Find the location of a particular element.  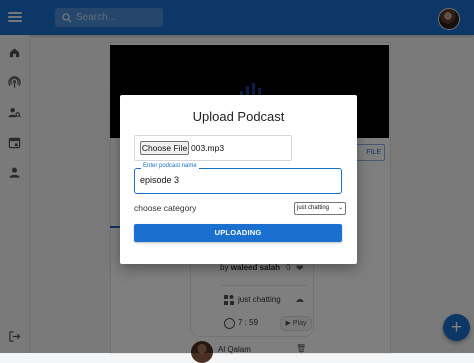

file-name: 003.mp3 is located at coordinates (208, 148).